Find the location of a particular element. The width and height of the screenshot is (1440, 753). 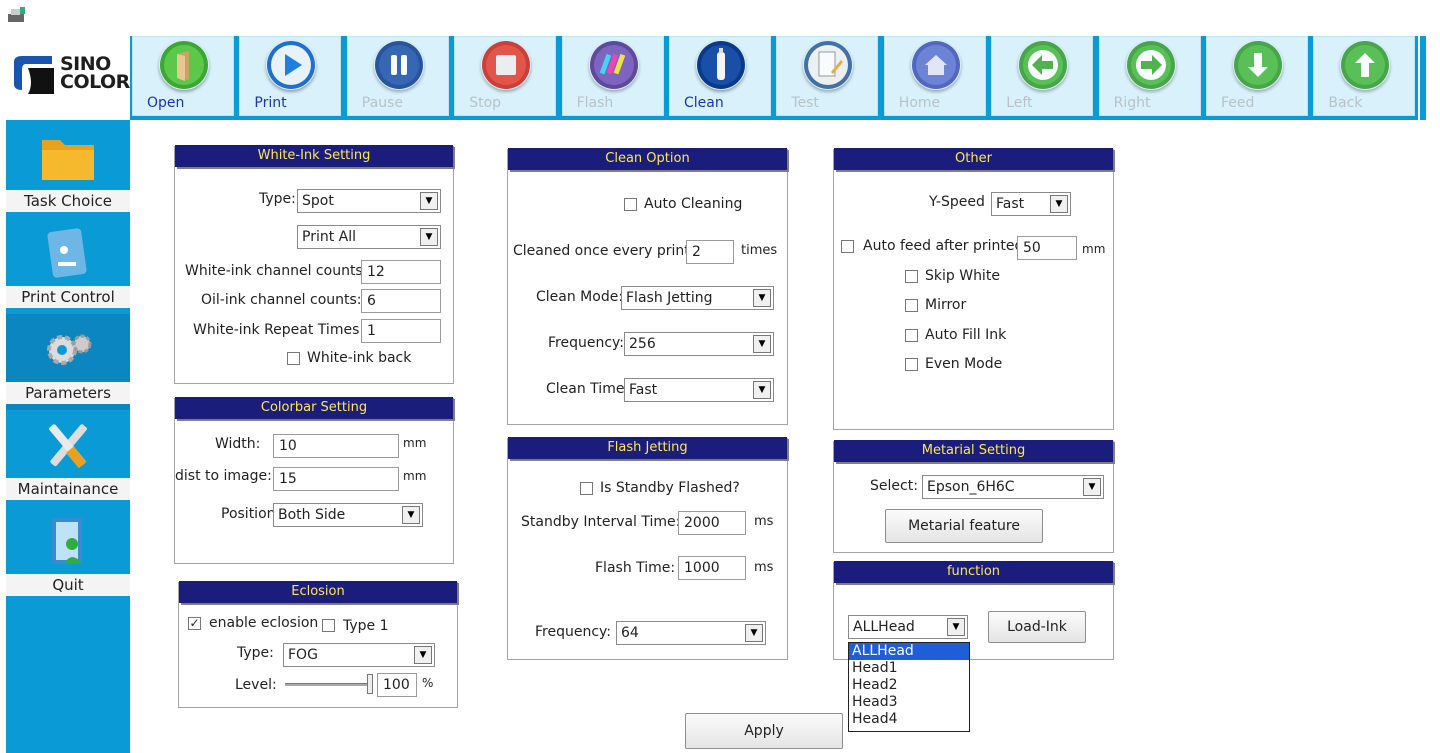

mirror-label: Mirror is located at coordinates (946, 305).